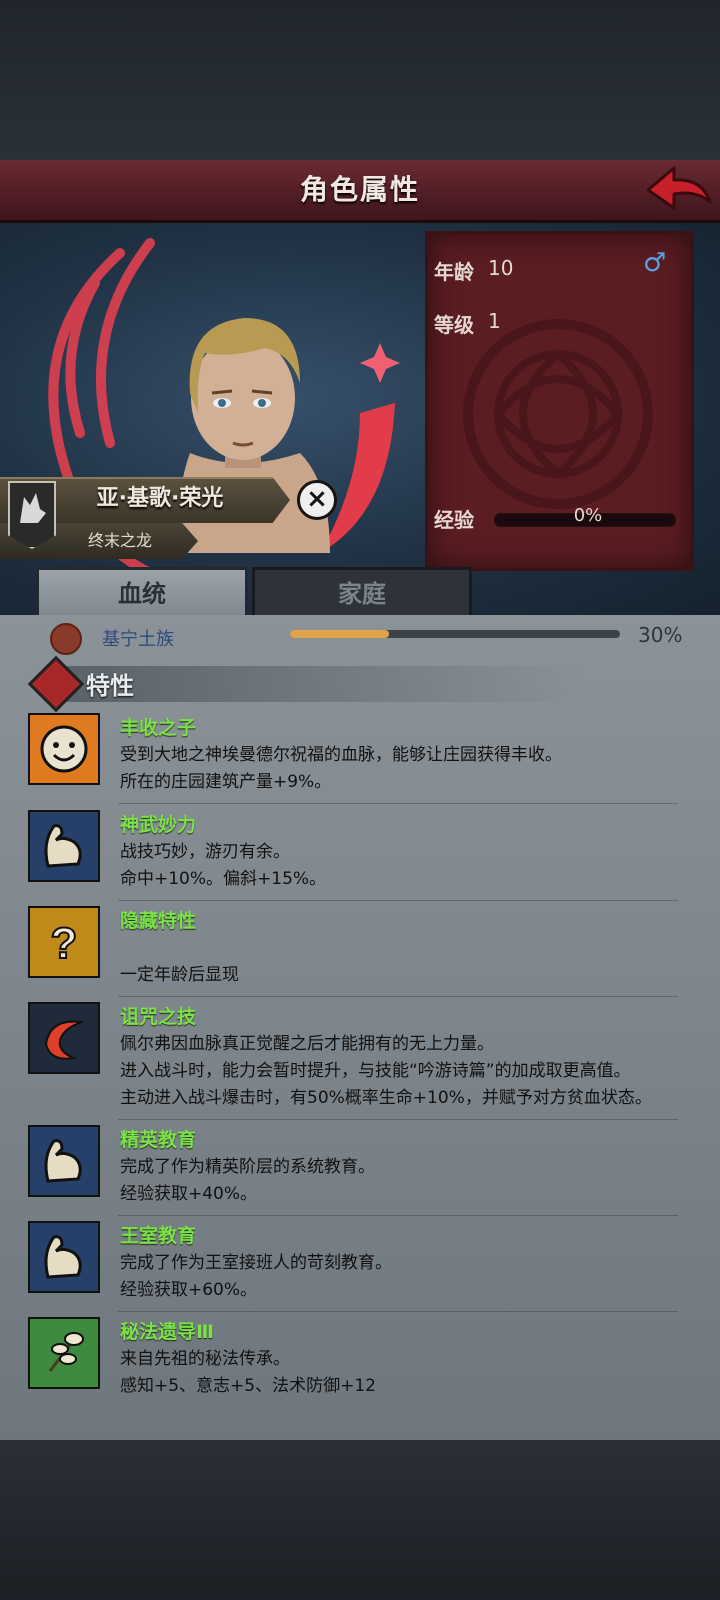 The image size is (720, 1600). What do you see at coordinates (158, 728) in the screenshot?
I see `trait-name: 丰收之子` at bounding box center [158, 728].